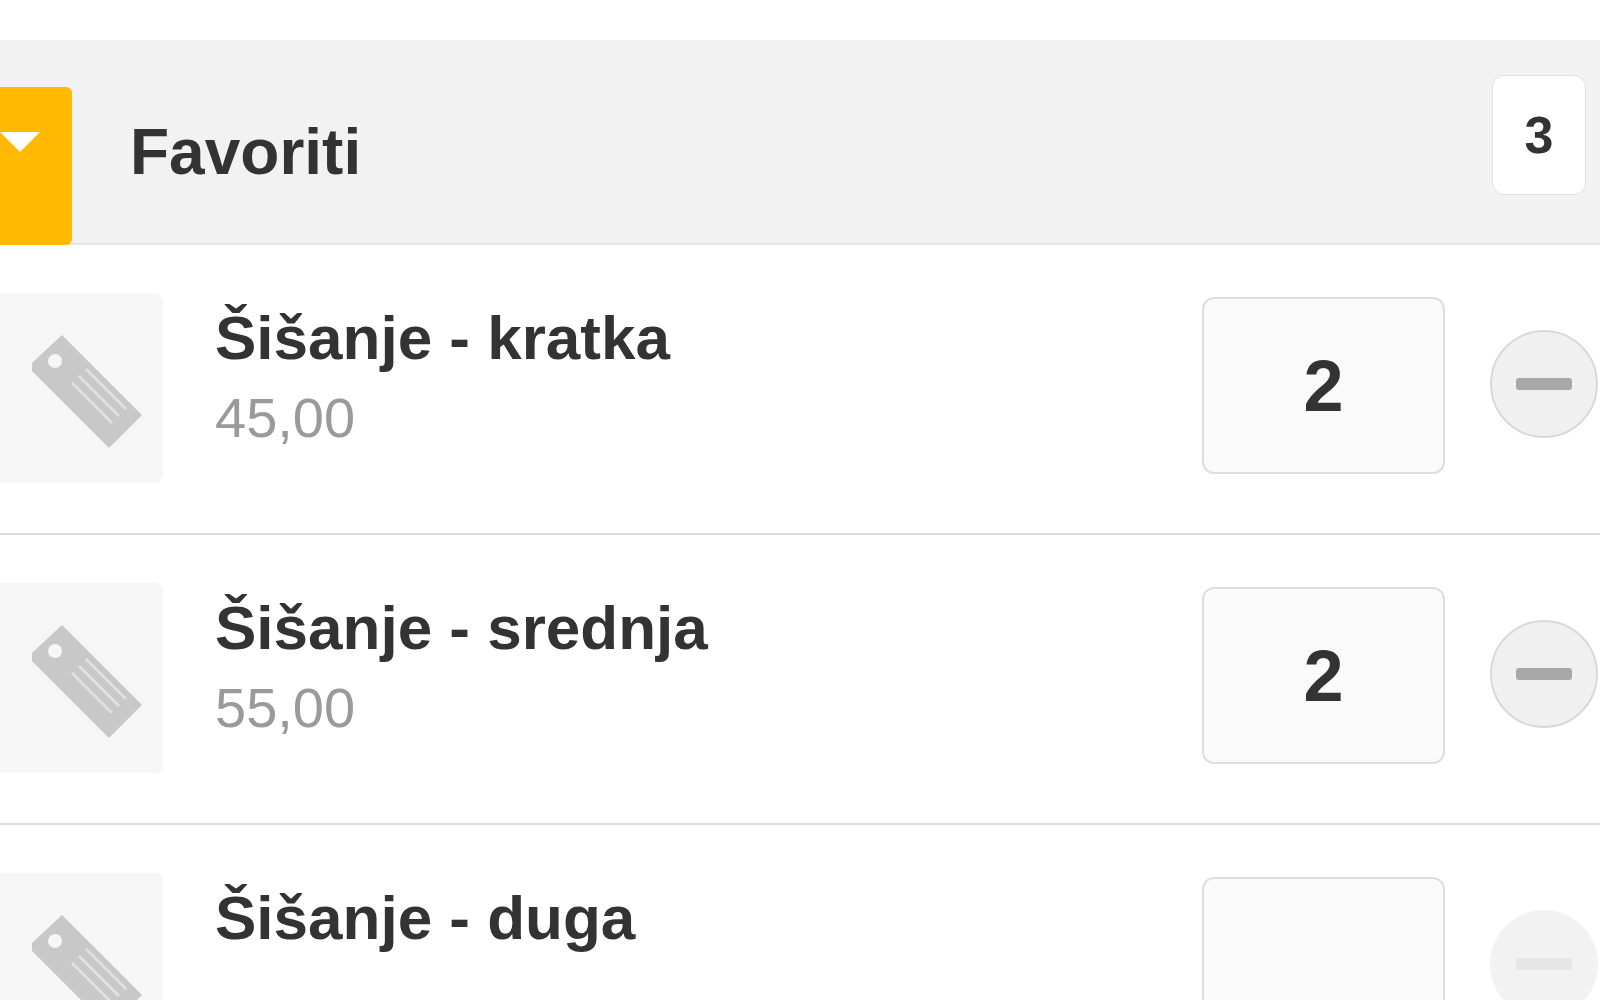  What do you see at coordinates (1539, 135) in the screenshot?
I see `count-badge: 3` at bounding box center [1539, 135].